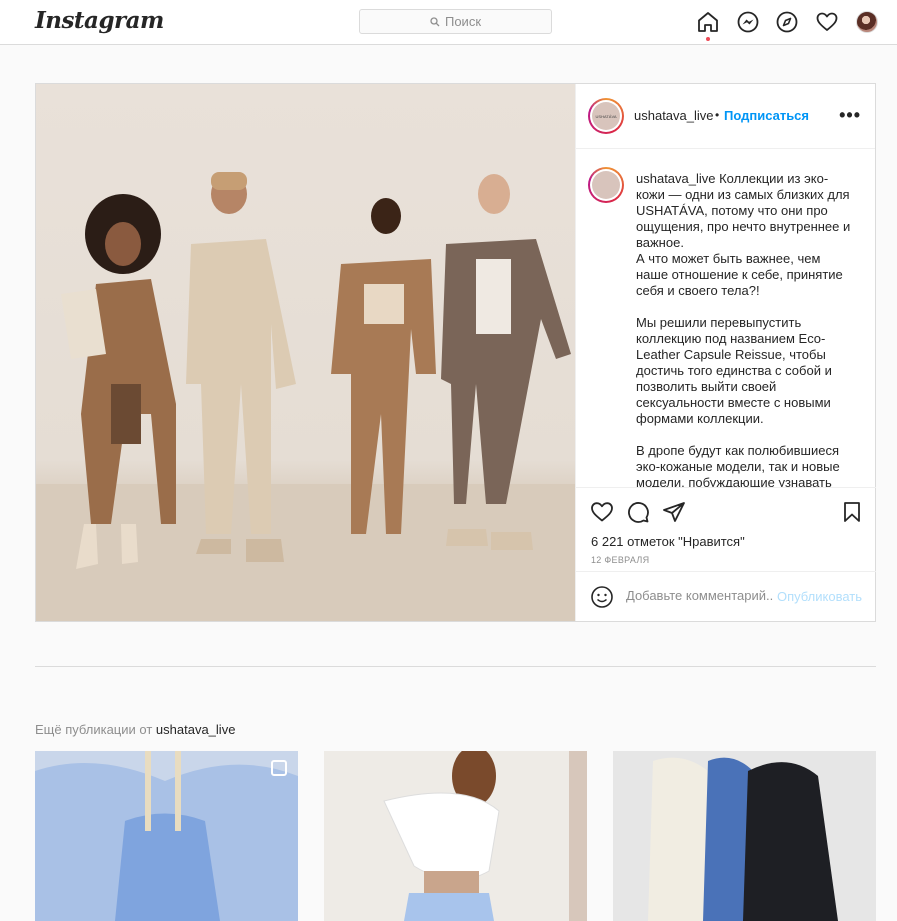  Describe the element at coordinates (455, 666) in the screenshot. I see `section-divider` at that location.